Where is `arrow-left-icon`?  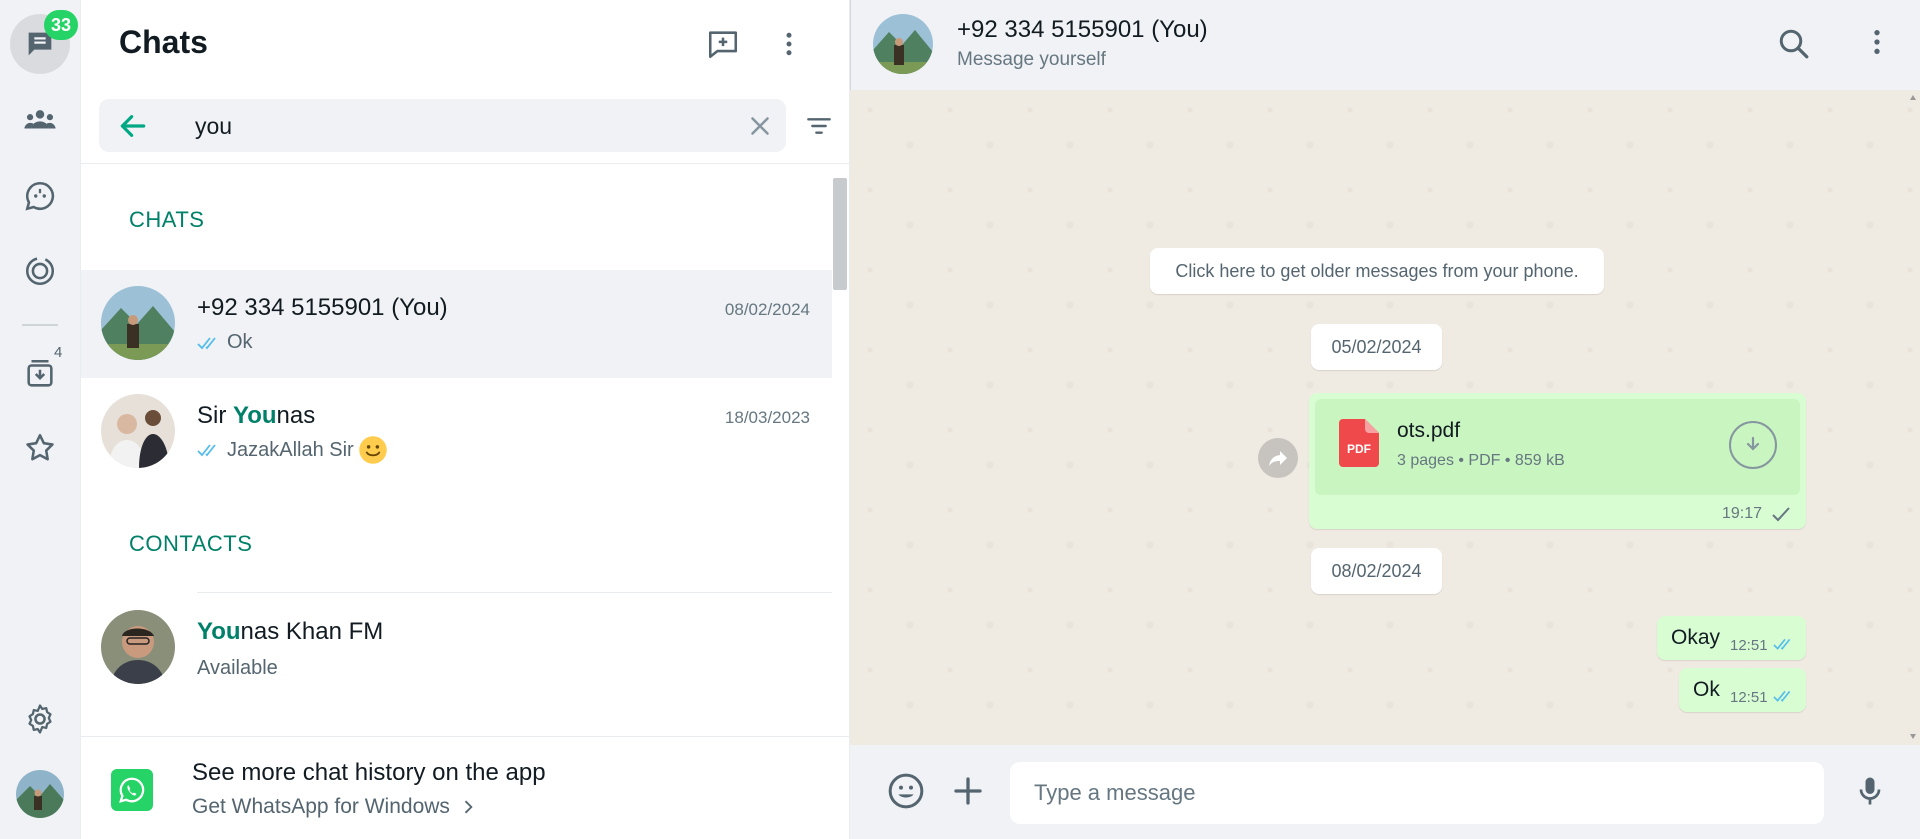 arrow-left-icon is located at coordinates (133, 126).